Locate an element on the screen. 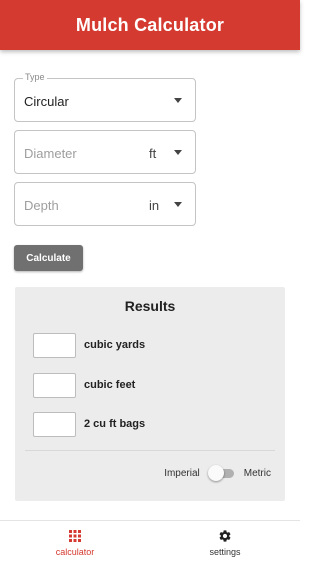  switch-thumb is located at coordinates (215, 473).